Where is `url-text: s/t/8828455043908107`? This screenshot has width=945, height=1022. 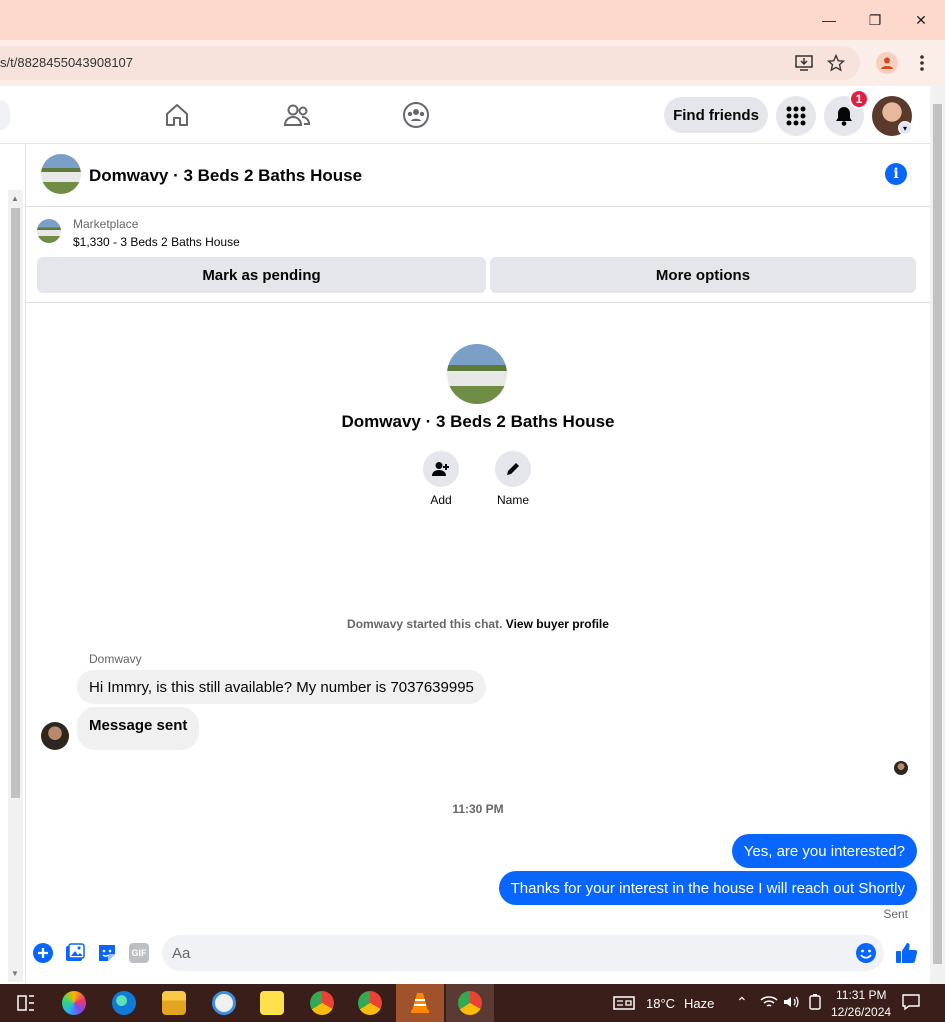 url-text: s/t/8828455043908107 is located at coordinates (67, 62).